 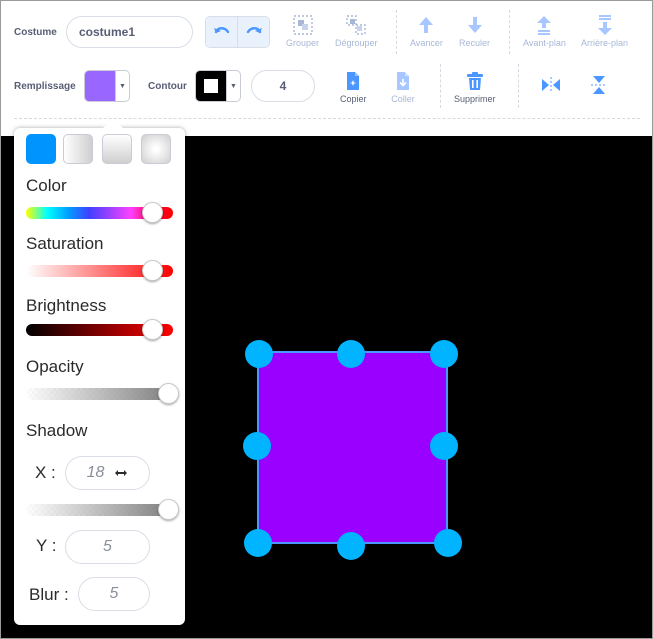 I want to click on brightness-slider-handle, so click(x=152, y=329).